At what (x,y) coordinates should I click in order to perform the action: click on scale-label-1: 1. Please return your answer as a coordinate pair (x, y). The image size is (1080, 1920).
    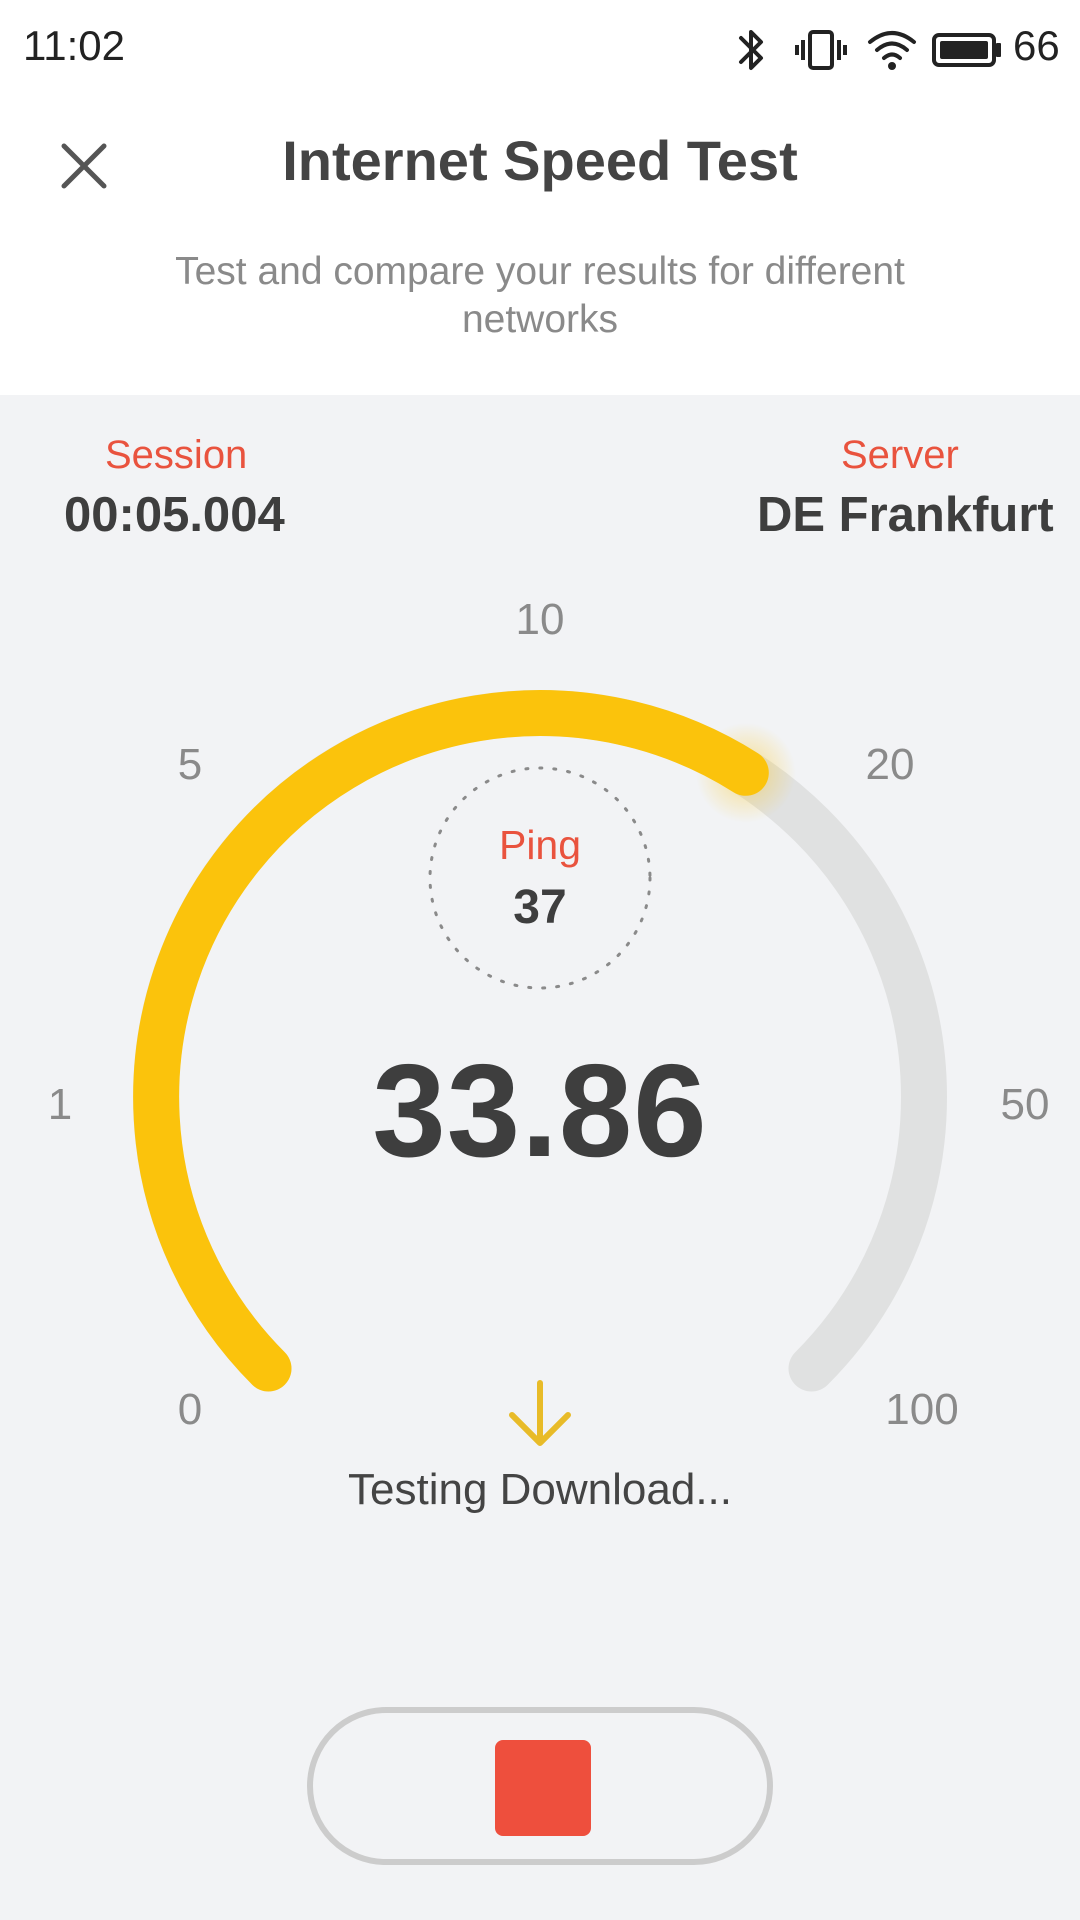
    Looking at the image, I should click on (60, 1104).